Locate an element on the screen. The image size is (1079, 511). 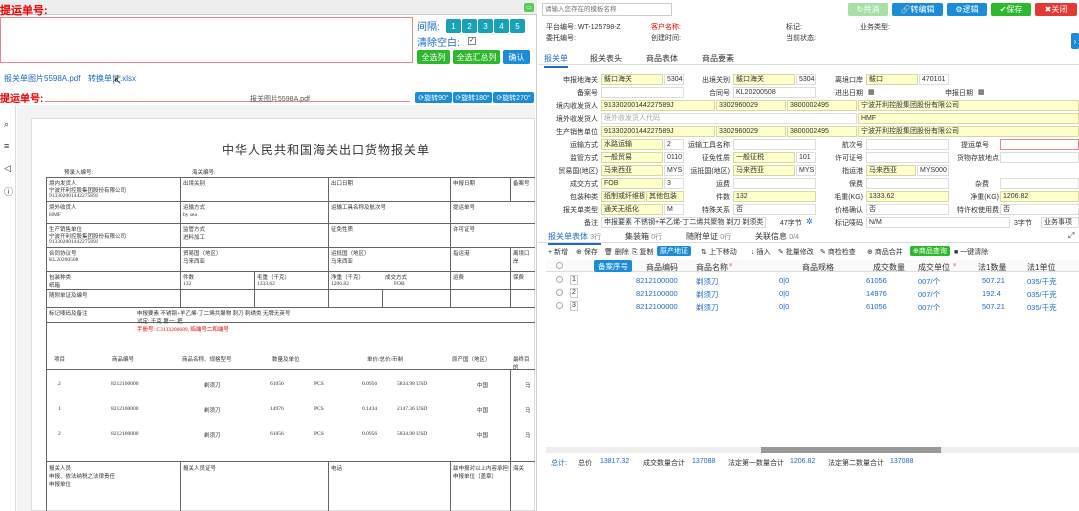
select-all-checkbox is located at coordinates (559, 265).